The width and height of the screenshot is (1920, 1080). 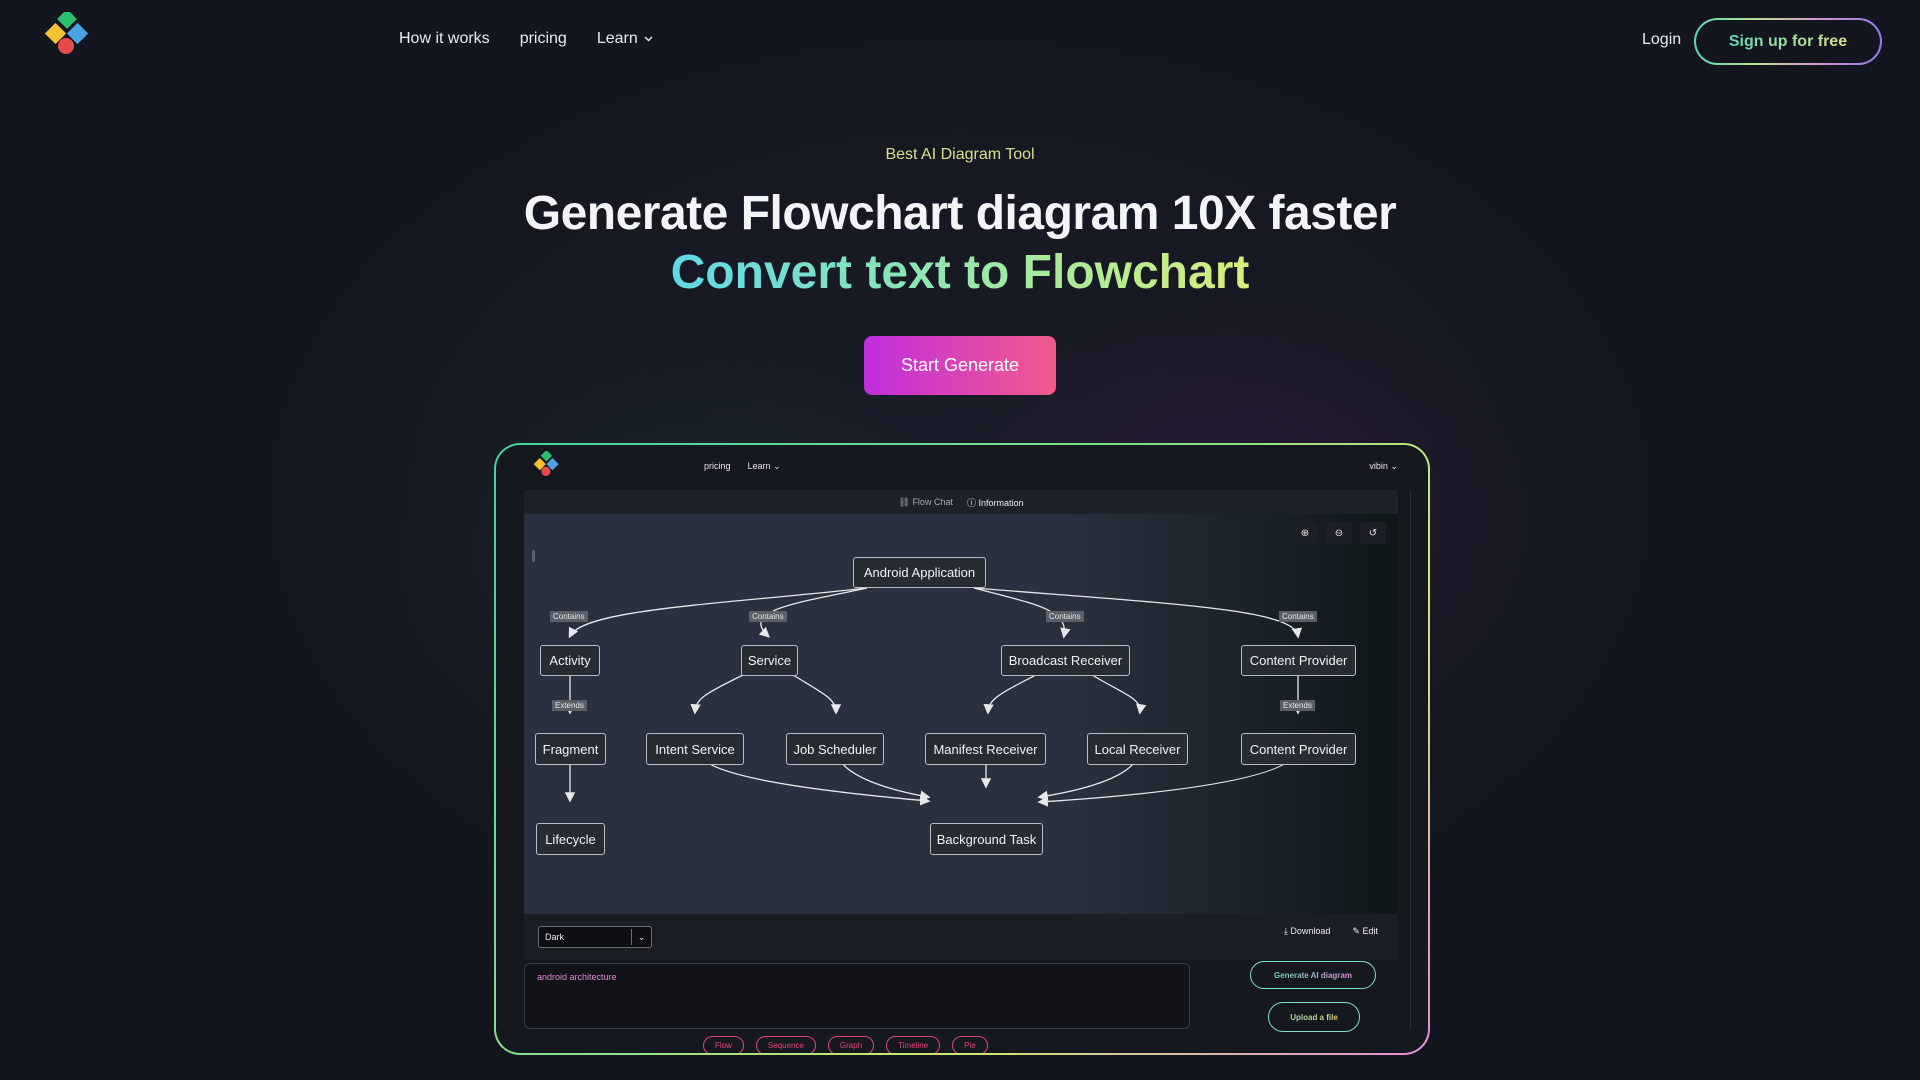 What do you see at coordinates (1378, 466) in the screenshot?
I see `preview-user-name: vibin` at bounding box center [1378, 466].